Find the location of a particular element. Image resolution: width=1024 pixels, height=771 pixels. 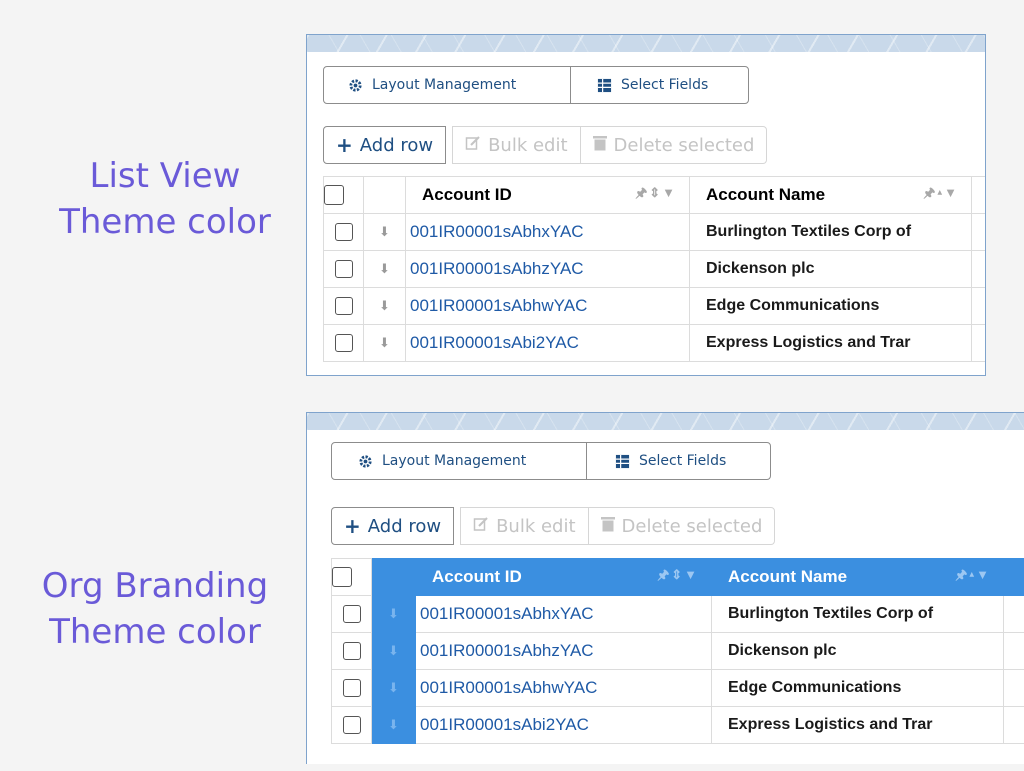

overflow-header-cell is located at coordinates (1013, 577).